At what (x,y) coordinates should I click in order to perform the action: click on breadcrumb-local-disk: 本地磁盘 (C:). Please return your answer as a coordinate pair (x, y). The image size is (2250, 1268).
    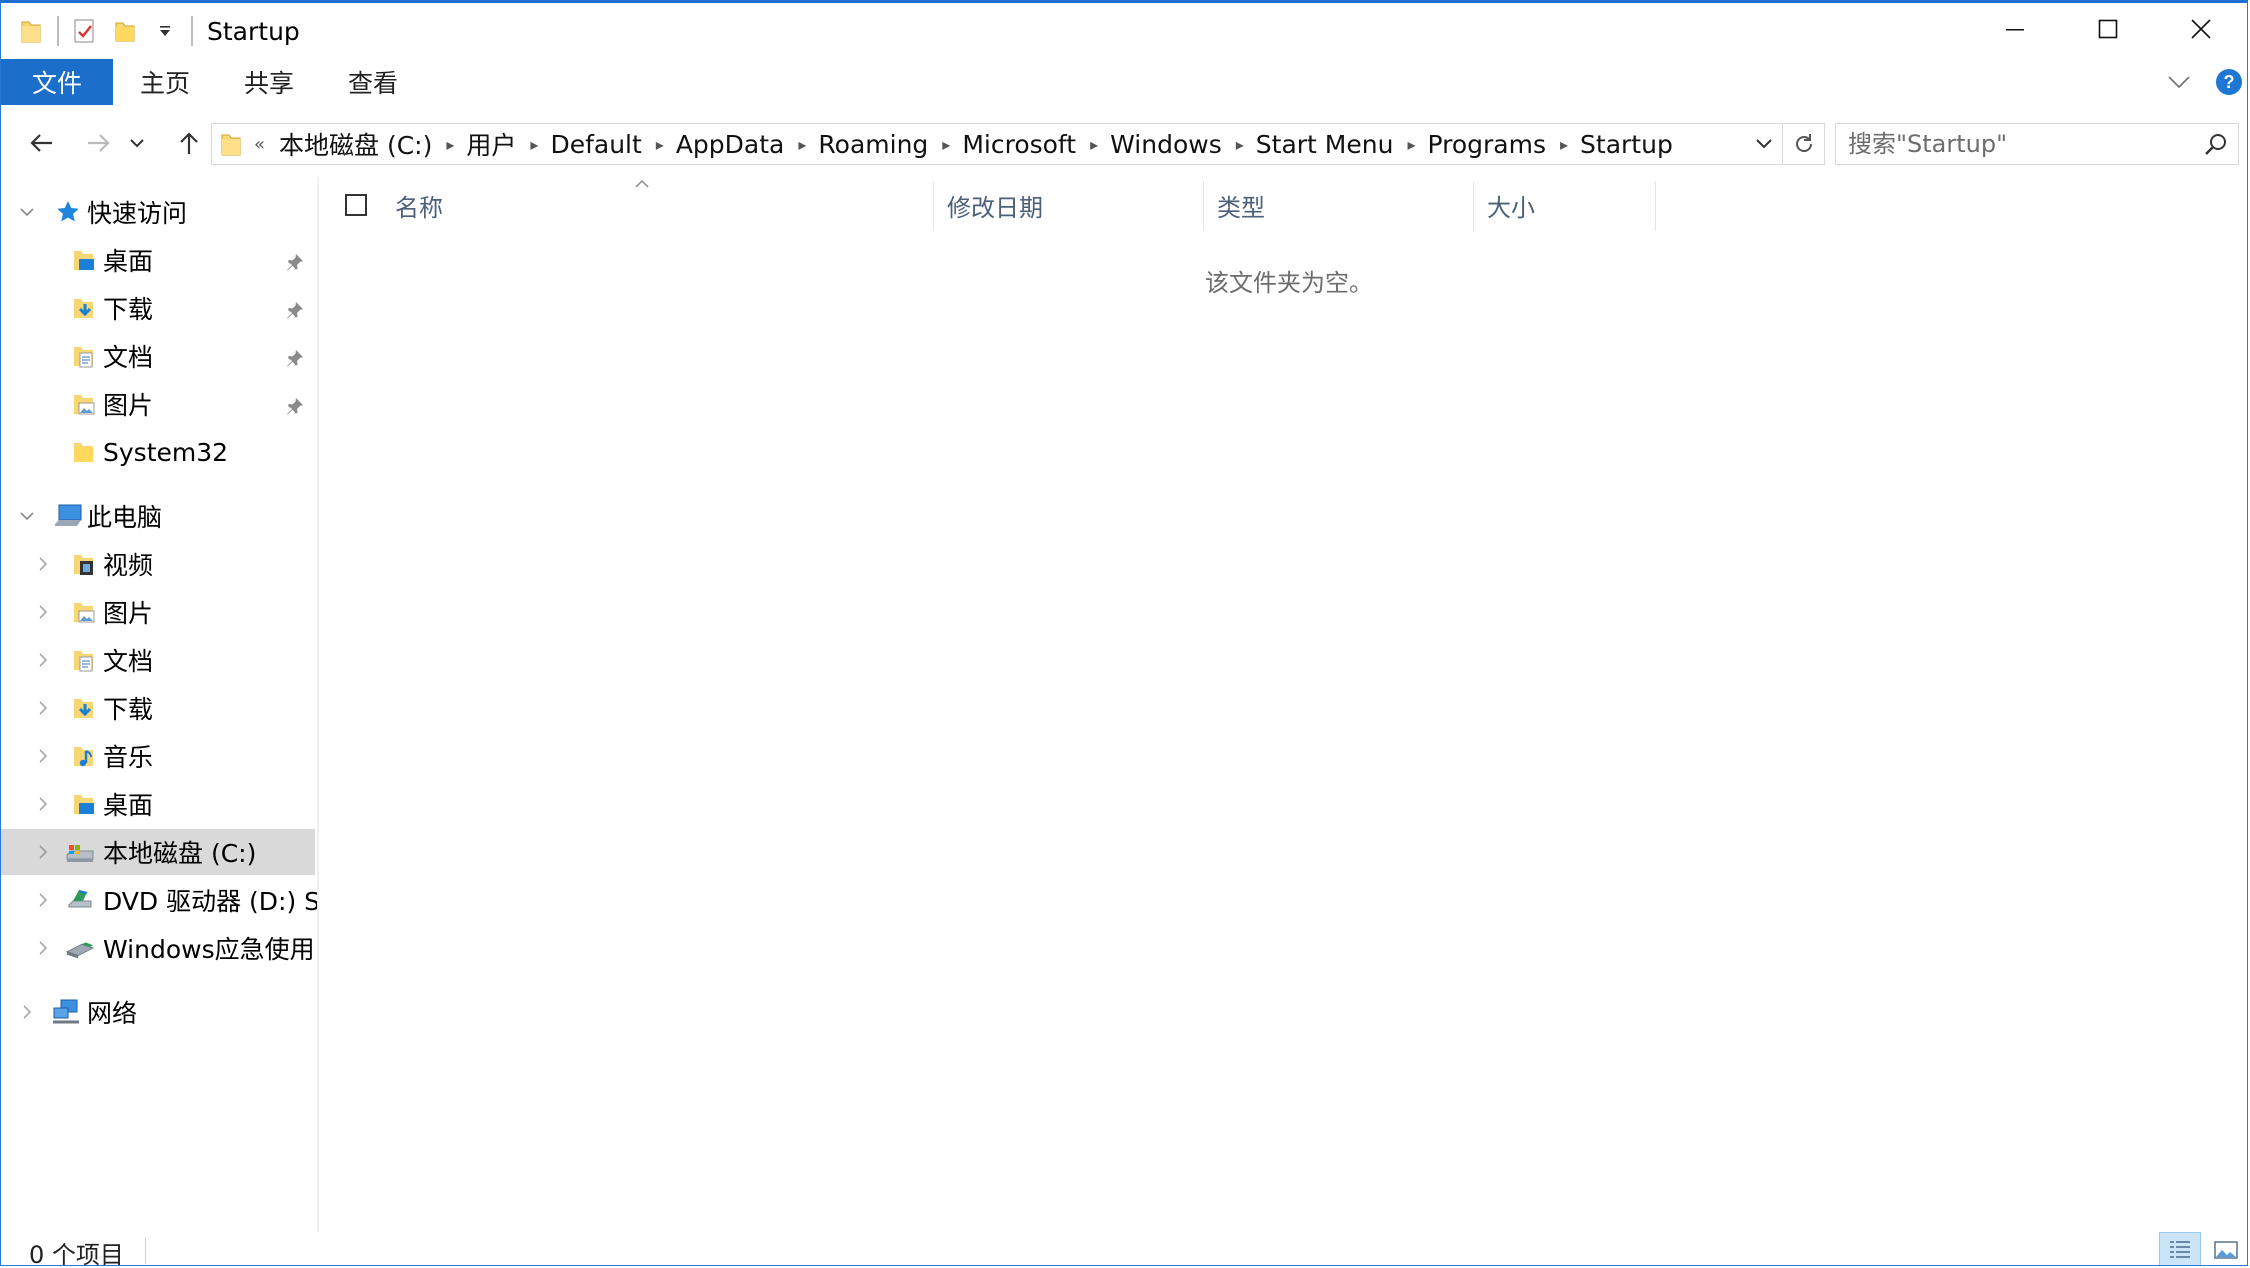
    Looking at the image, I should click on (355, 144).